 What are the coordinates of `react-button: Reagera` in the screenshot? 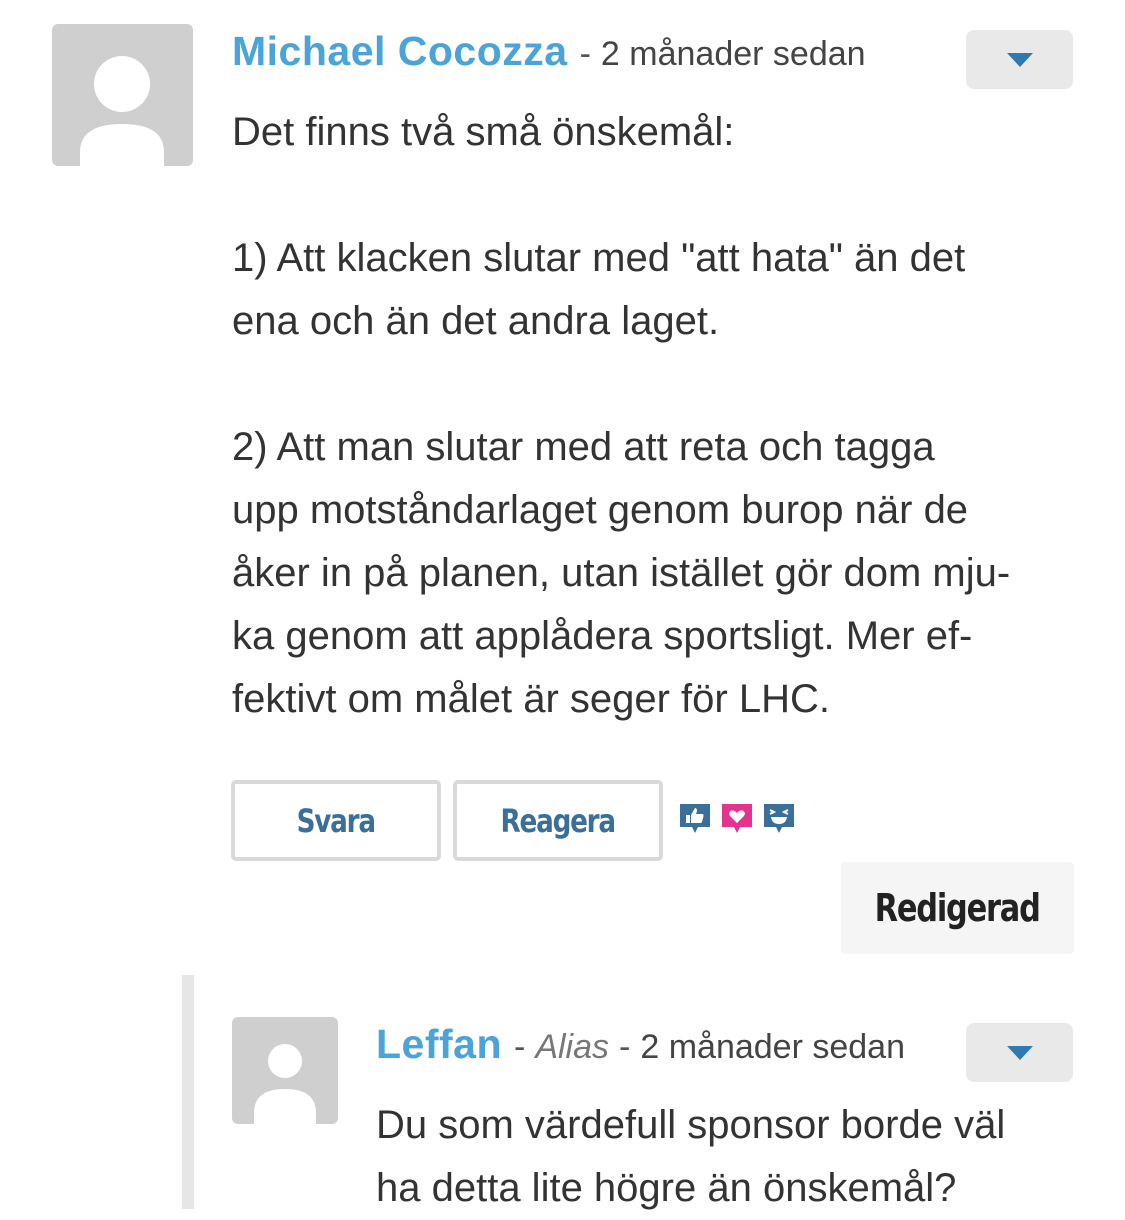 It's located at (558, 820).